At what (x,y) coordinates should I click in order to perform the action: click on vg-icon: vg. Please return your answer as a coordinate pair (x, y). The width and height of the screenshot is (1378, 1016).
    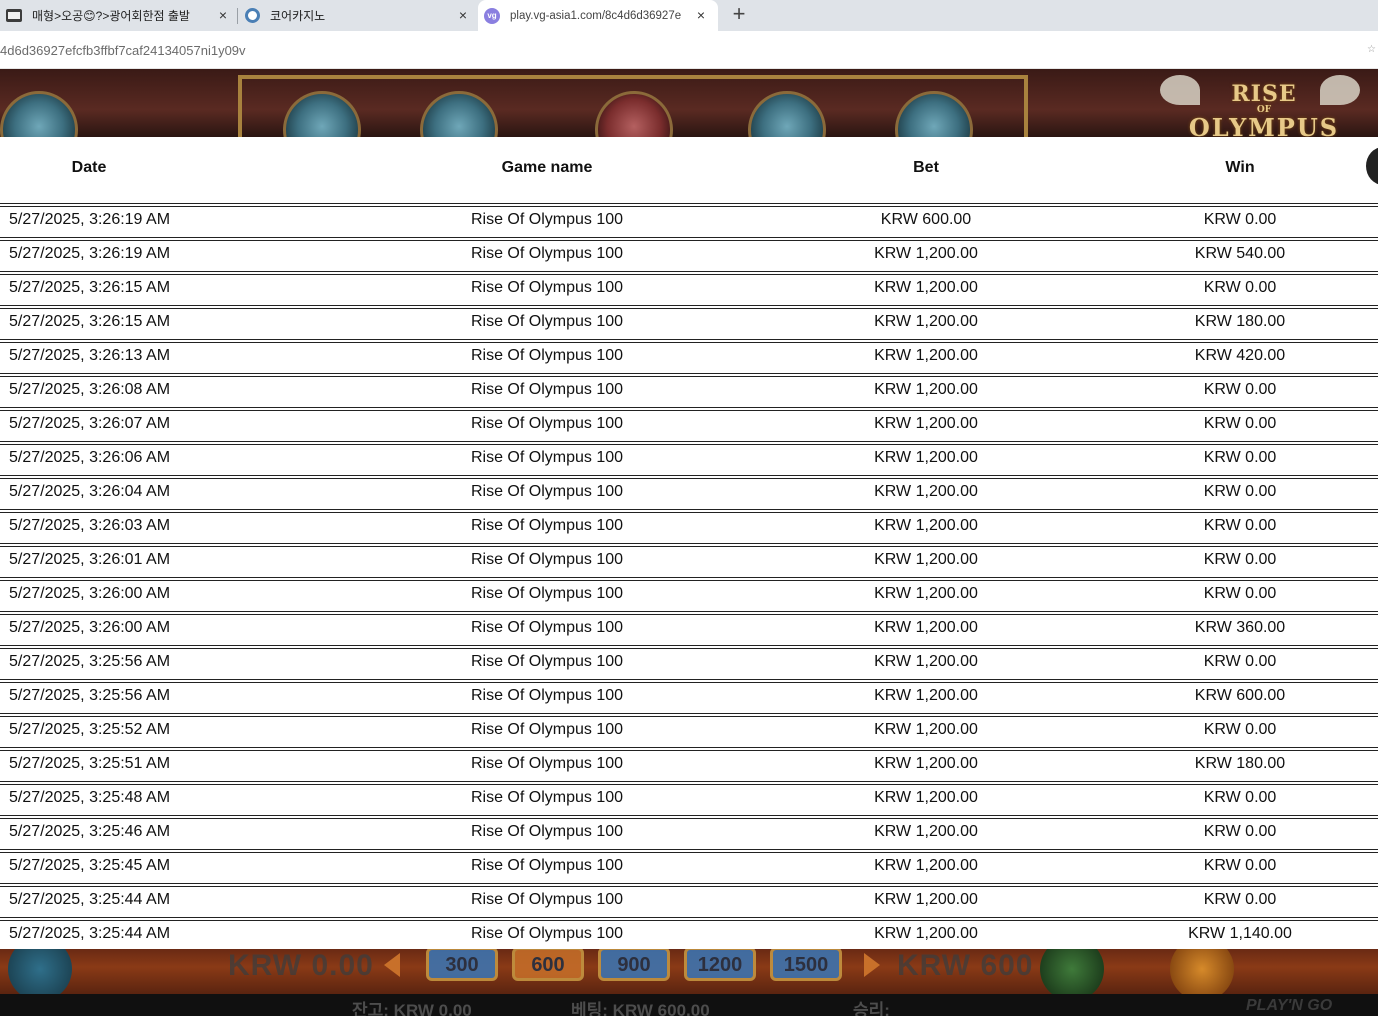
    Looking at the image, I should click on (492, 15).